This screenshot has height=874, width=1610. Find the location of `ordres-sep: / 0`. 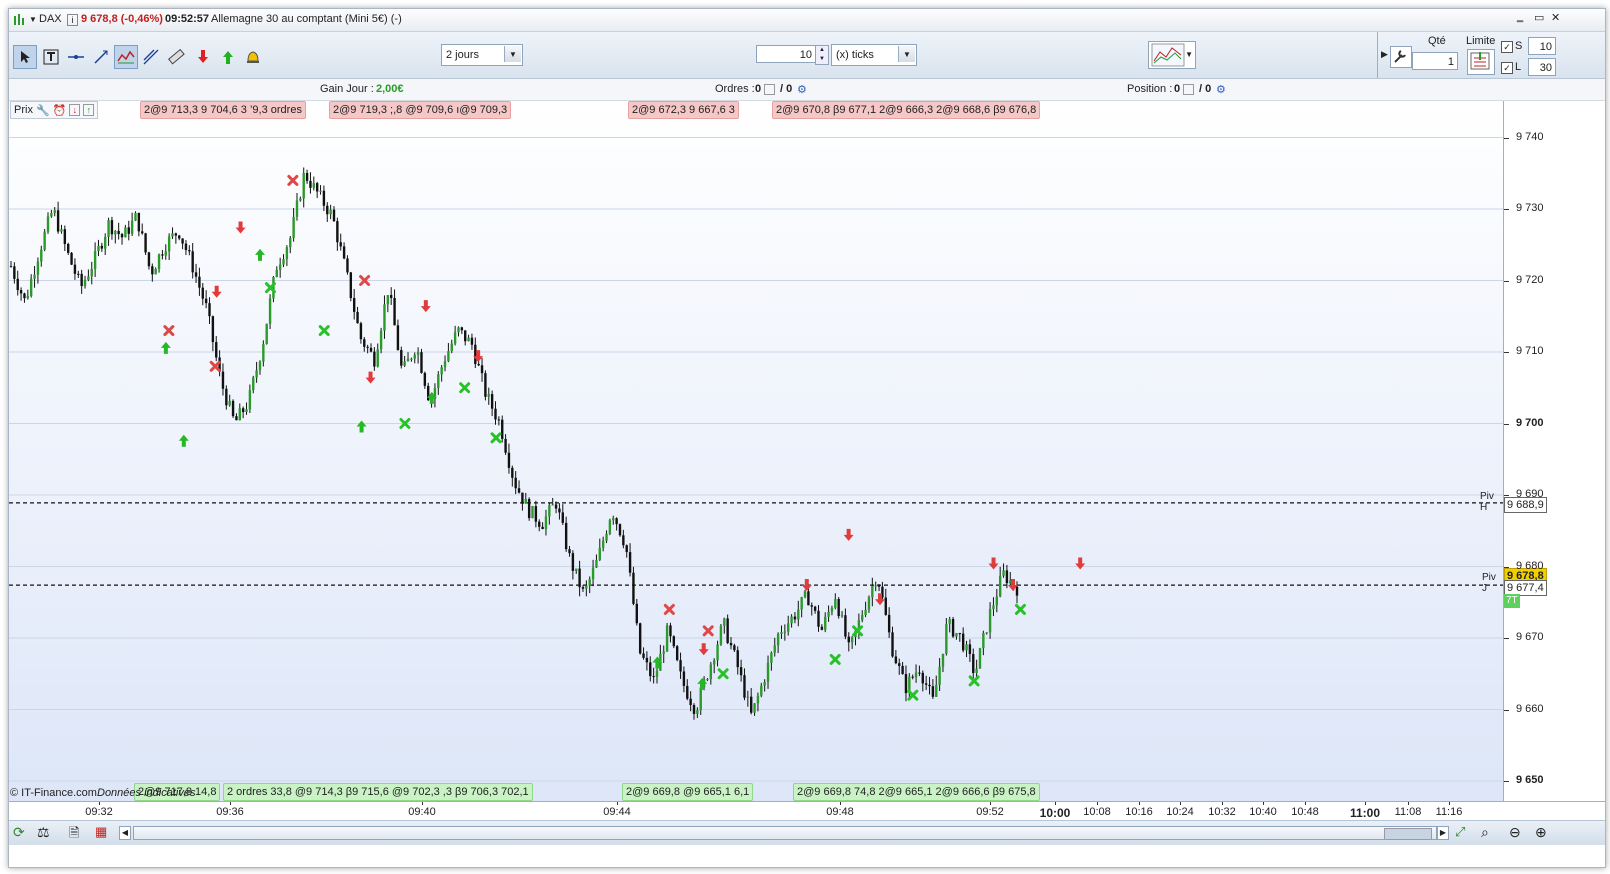

ordres-sep: / 0 is located at coordinates (786, 89).